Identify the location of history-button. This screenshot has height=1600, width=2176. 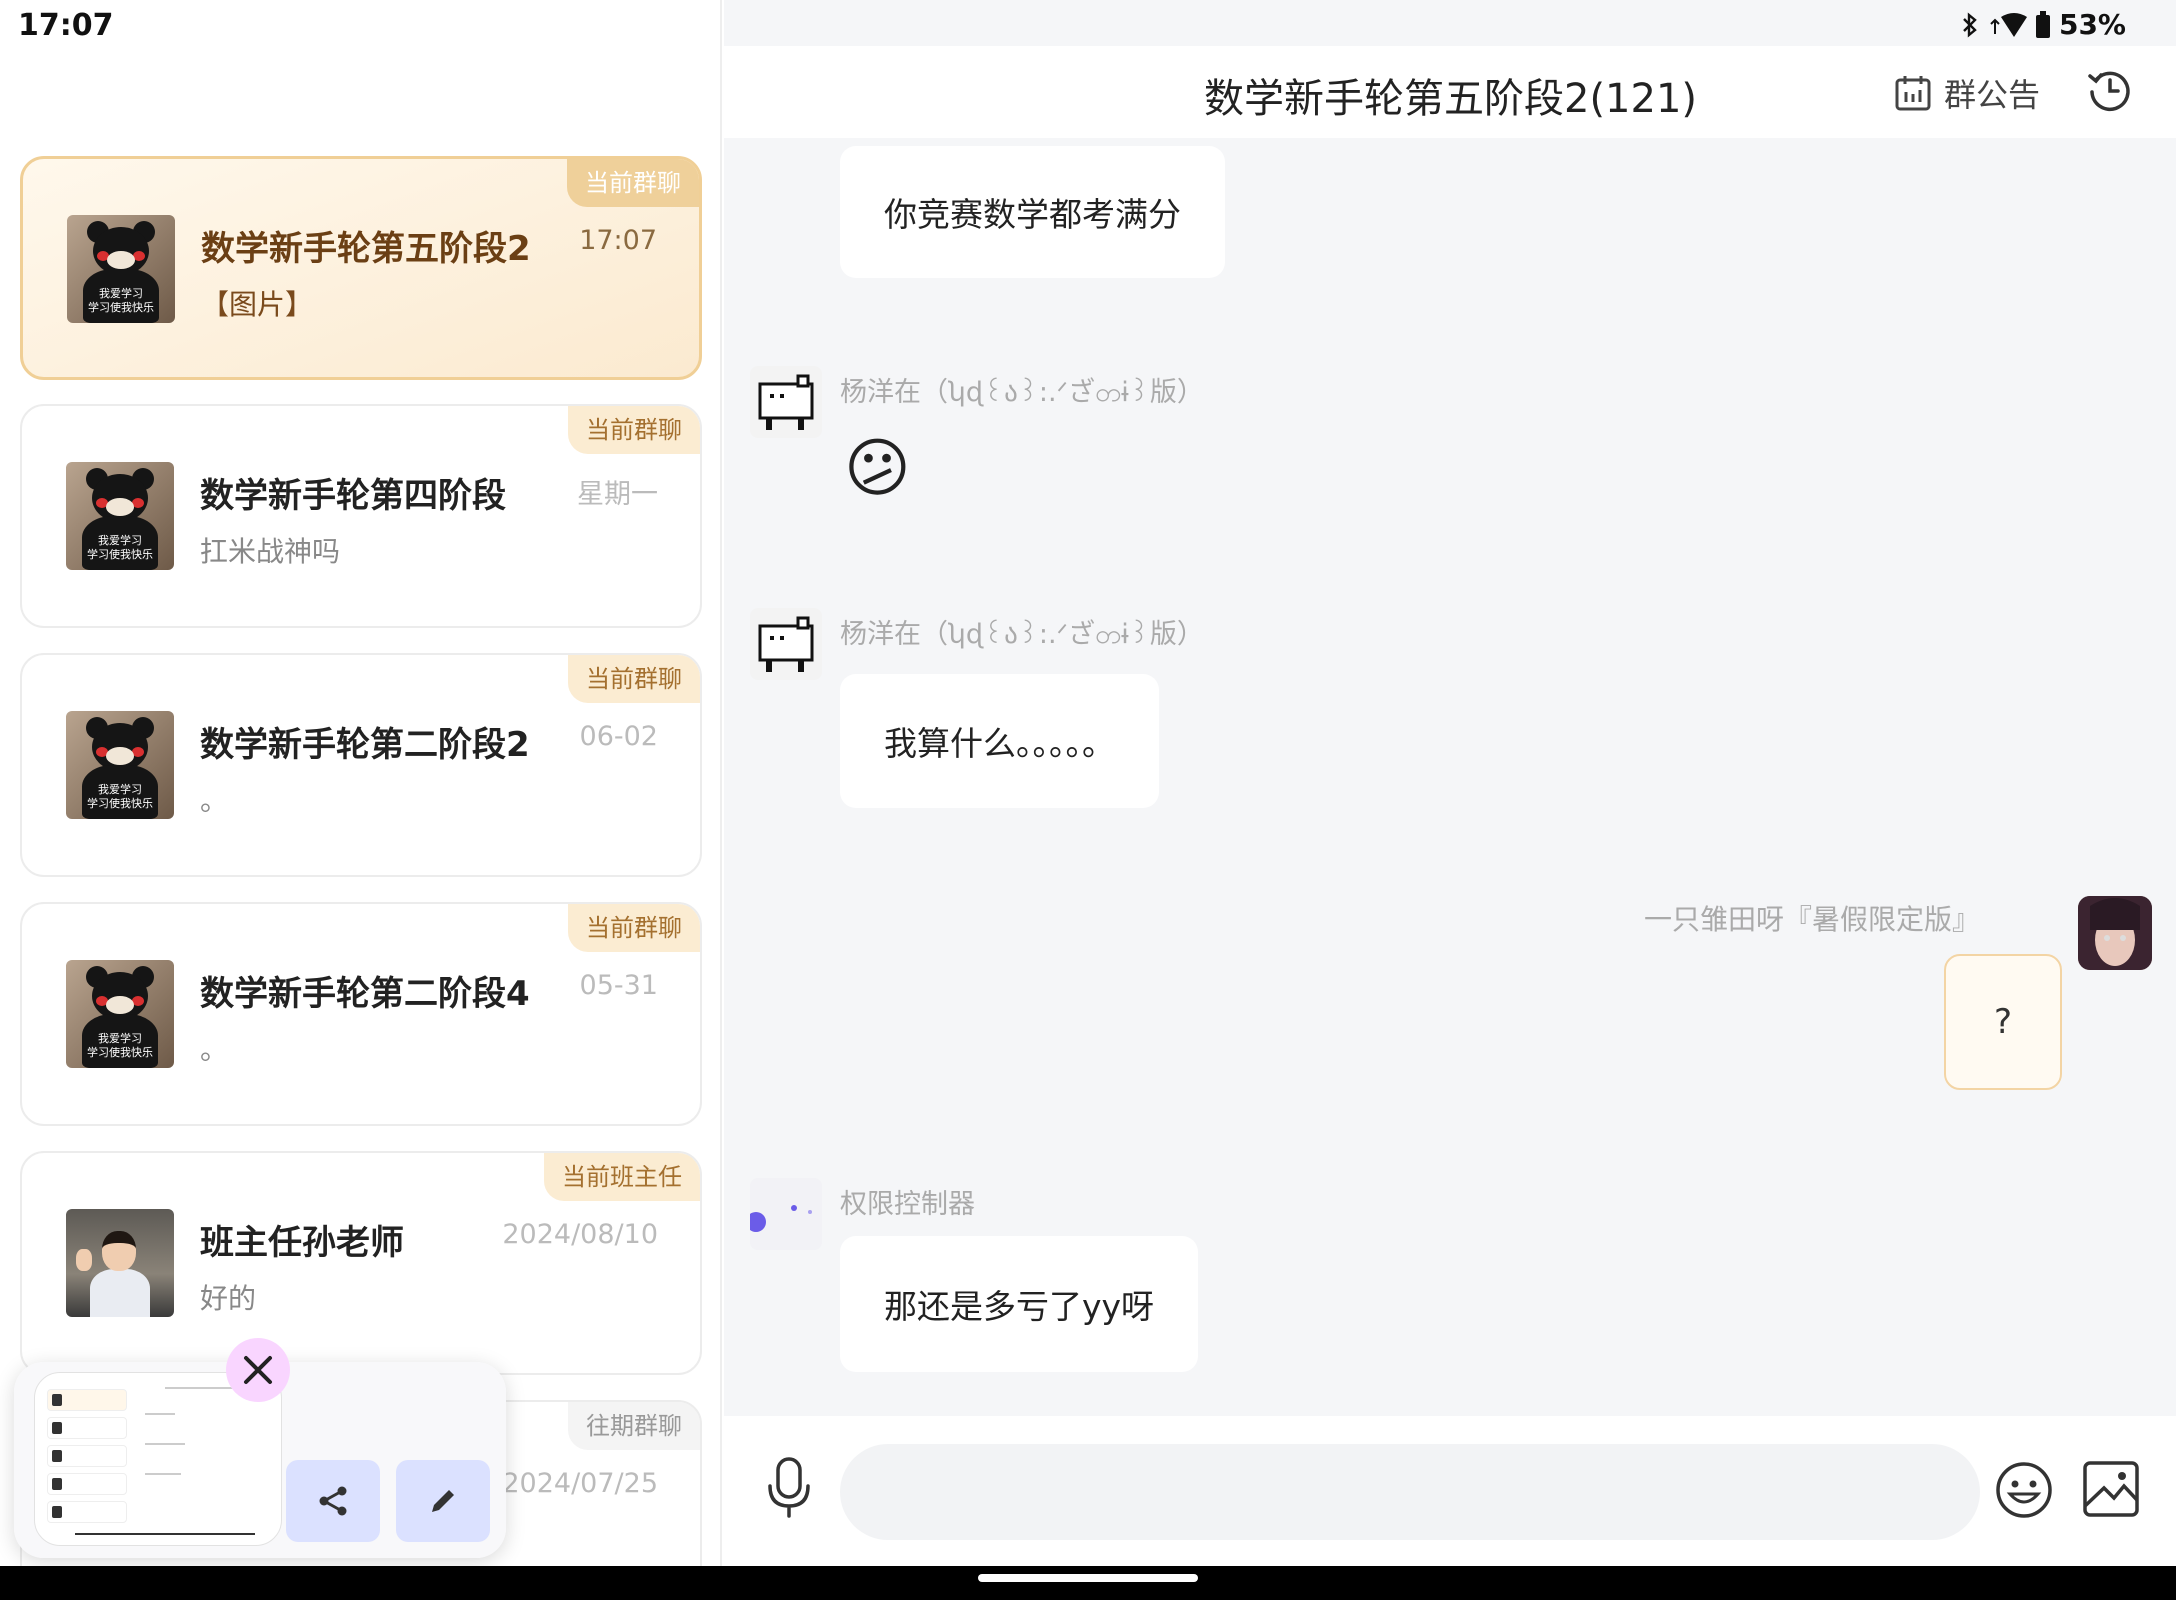
(2110, 92).